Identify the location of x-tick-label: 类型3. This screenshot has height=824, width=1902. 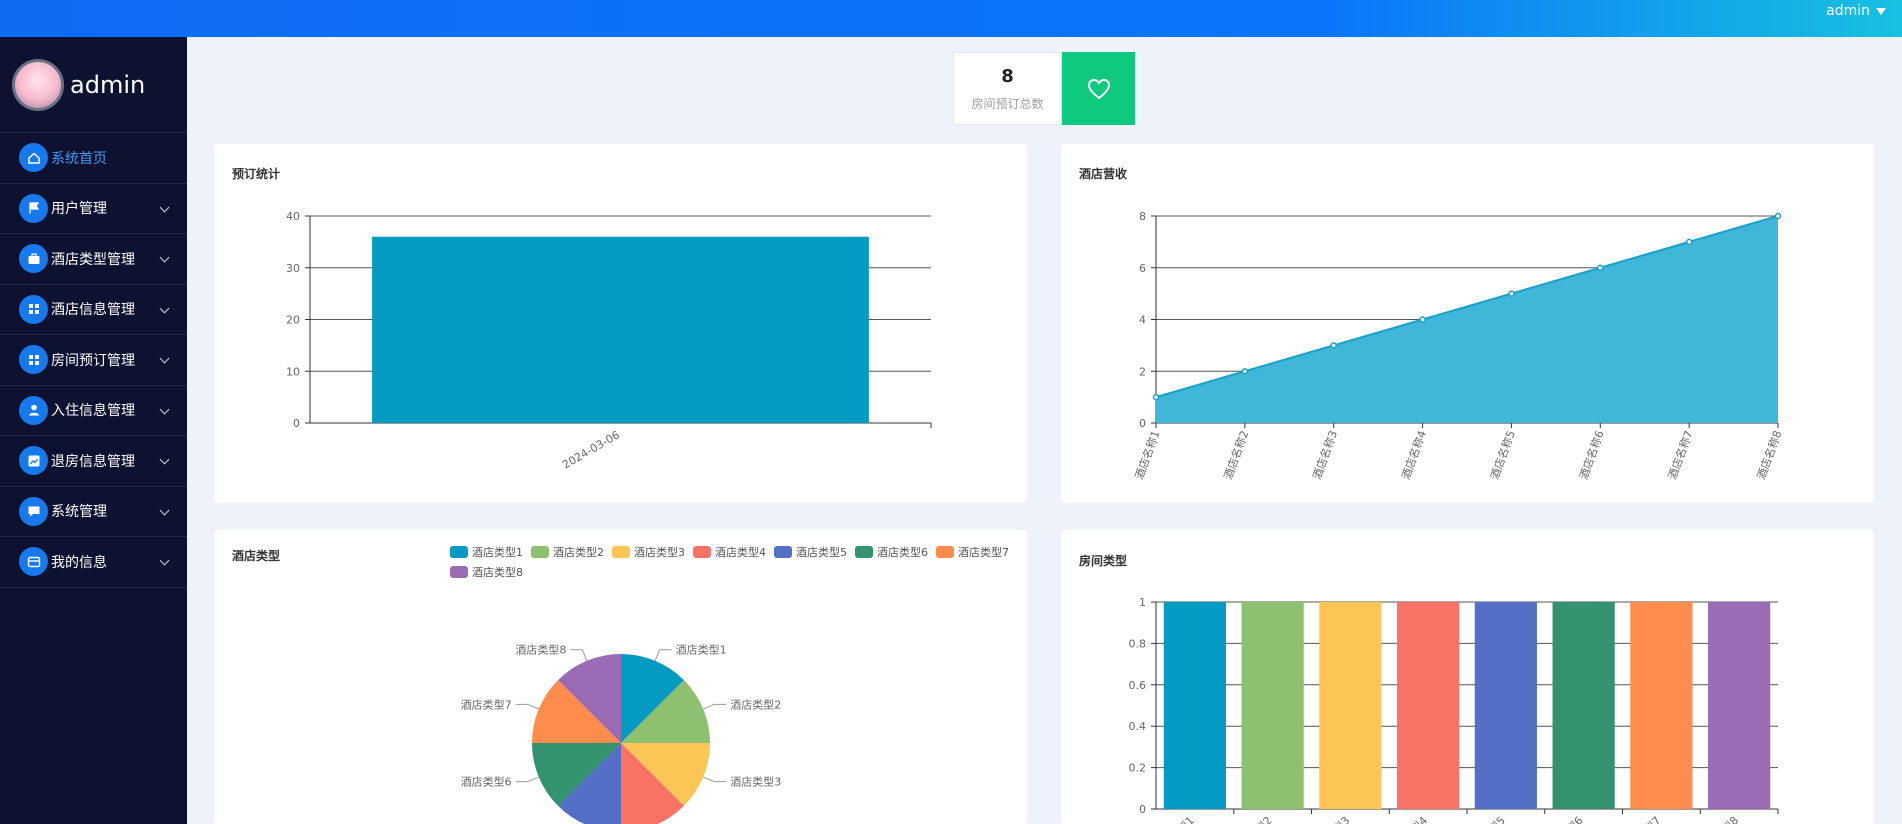
(1337, 818).